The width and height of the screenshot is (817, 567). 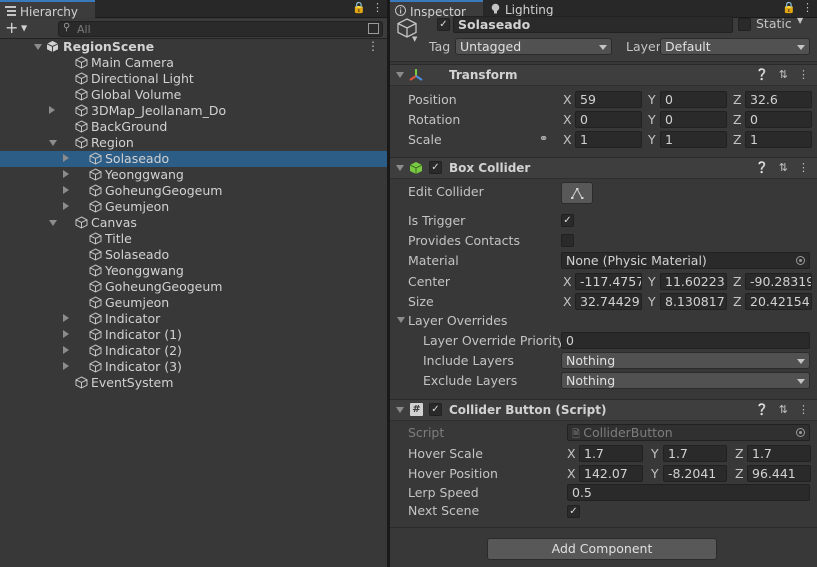 What do you see at coordinates (435, 167) in the screenshot?
I see `box-collider-enabled-checkbox: ✓` at bounding box center [435, 167].